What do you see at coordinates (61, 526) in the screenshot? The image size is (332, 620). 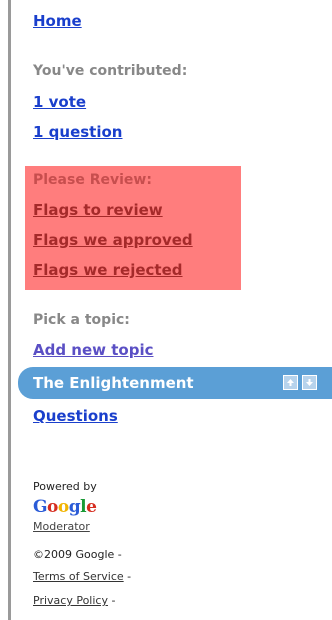 I see `moderator-link: Moderator` at bounding box center [61, 526].